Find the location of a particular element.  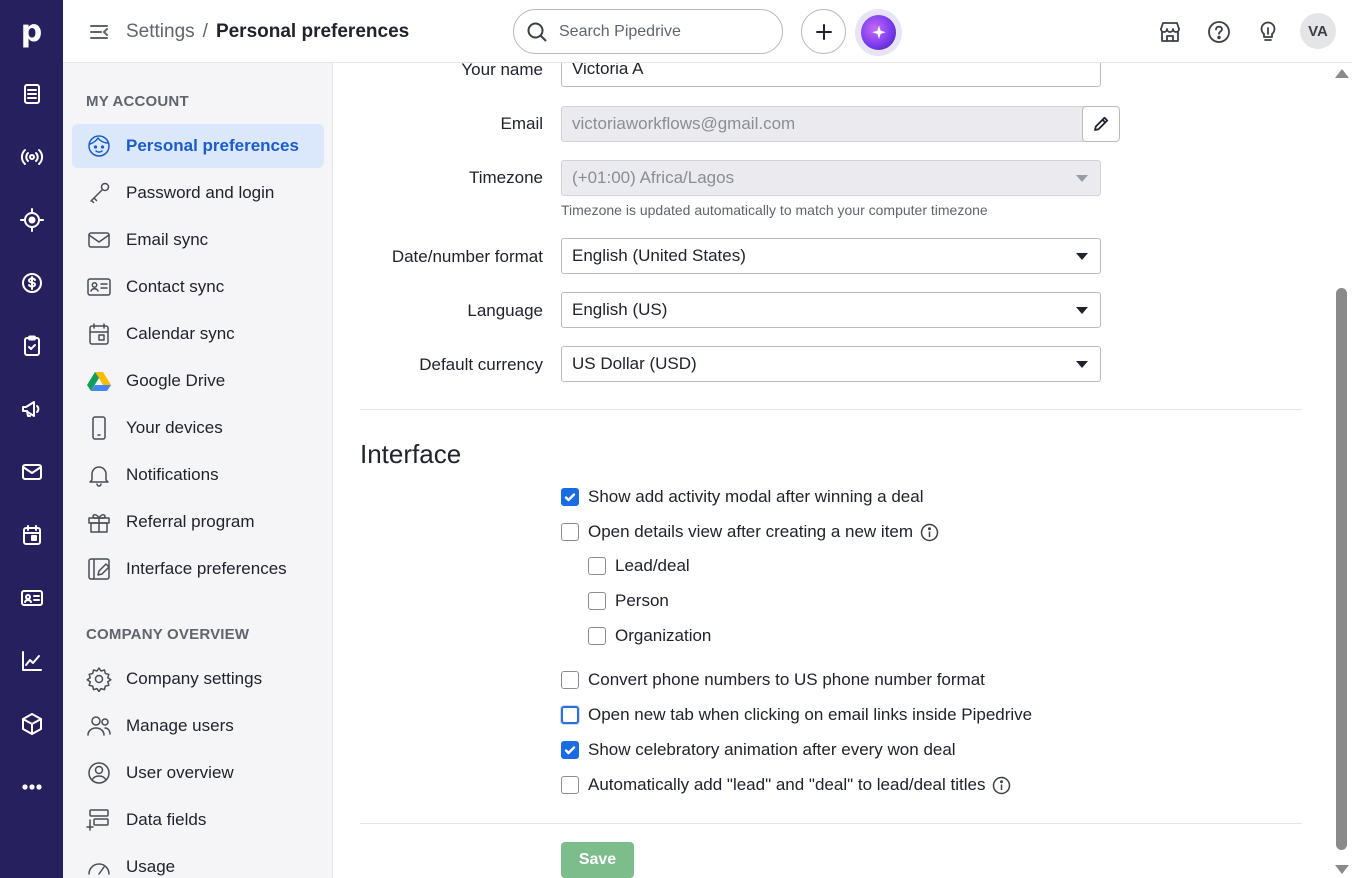

sidebar-item-your-devices: Your devices is located at coordinates (198, 428).